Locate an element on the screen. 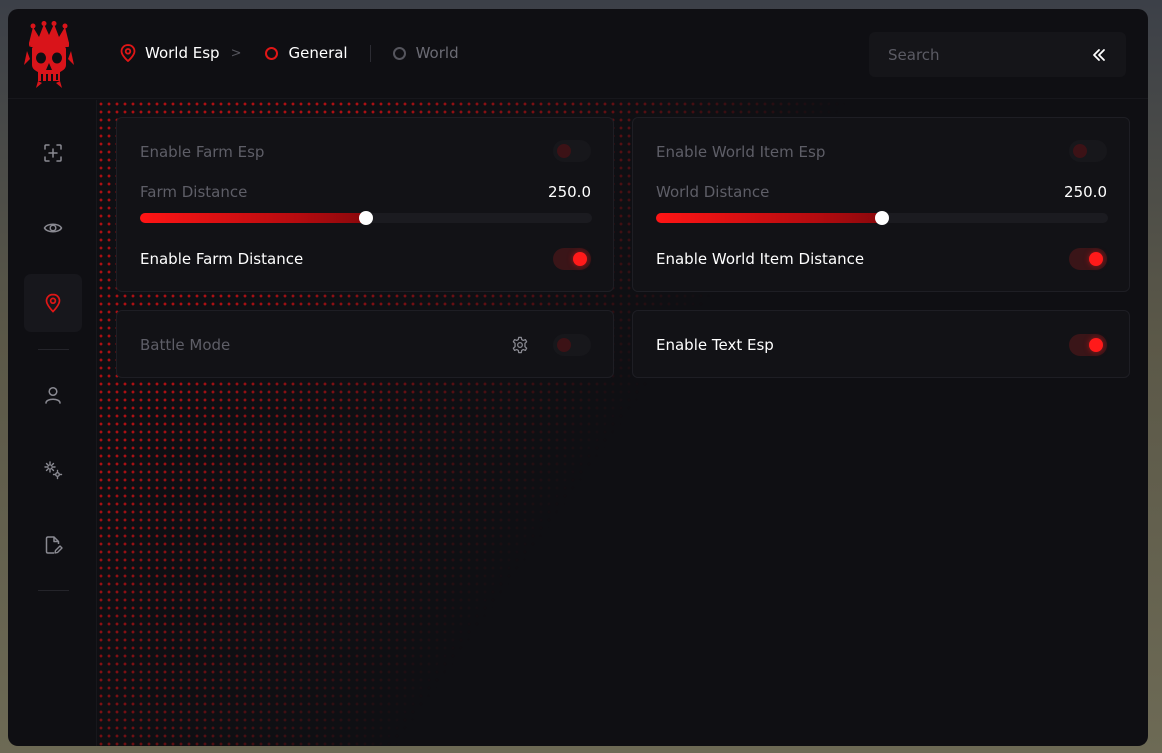  search-box: Search is located at coordinates (997, 54).